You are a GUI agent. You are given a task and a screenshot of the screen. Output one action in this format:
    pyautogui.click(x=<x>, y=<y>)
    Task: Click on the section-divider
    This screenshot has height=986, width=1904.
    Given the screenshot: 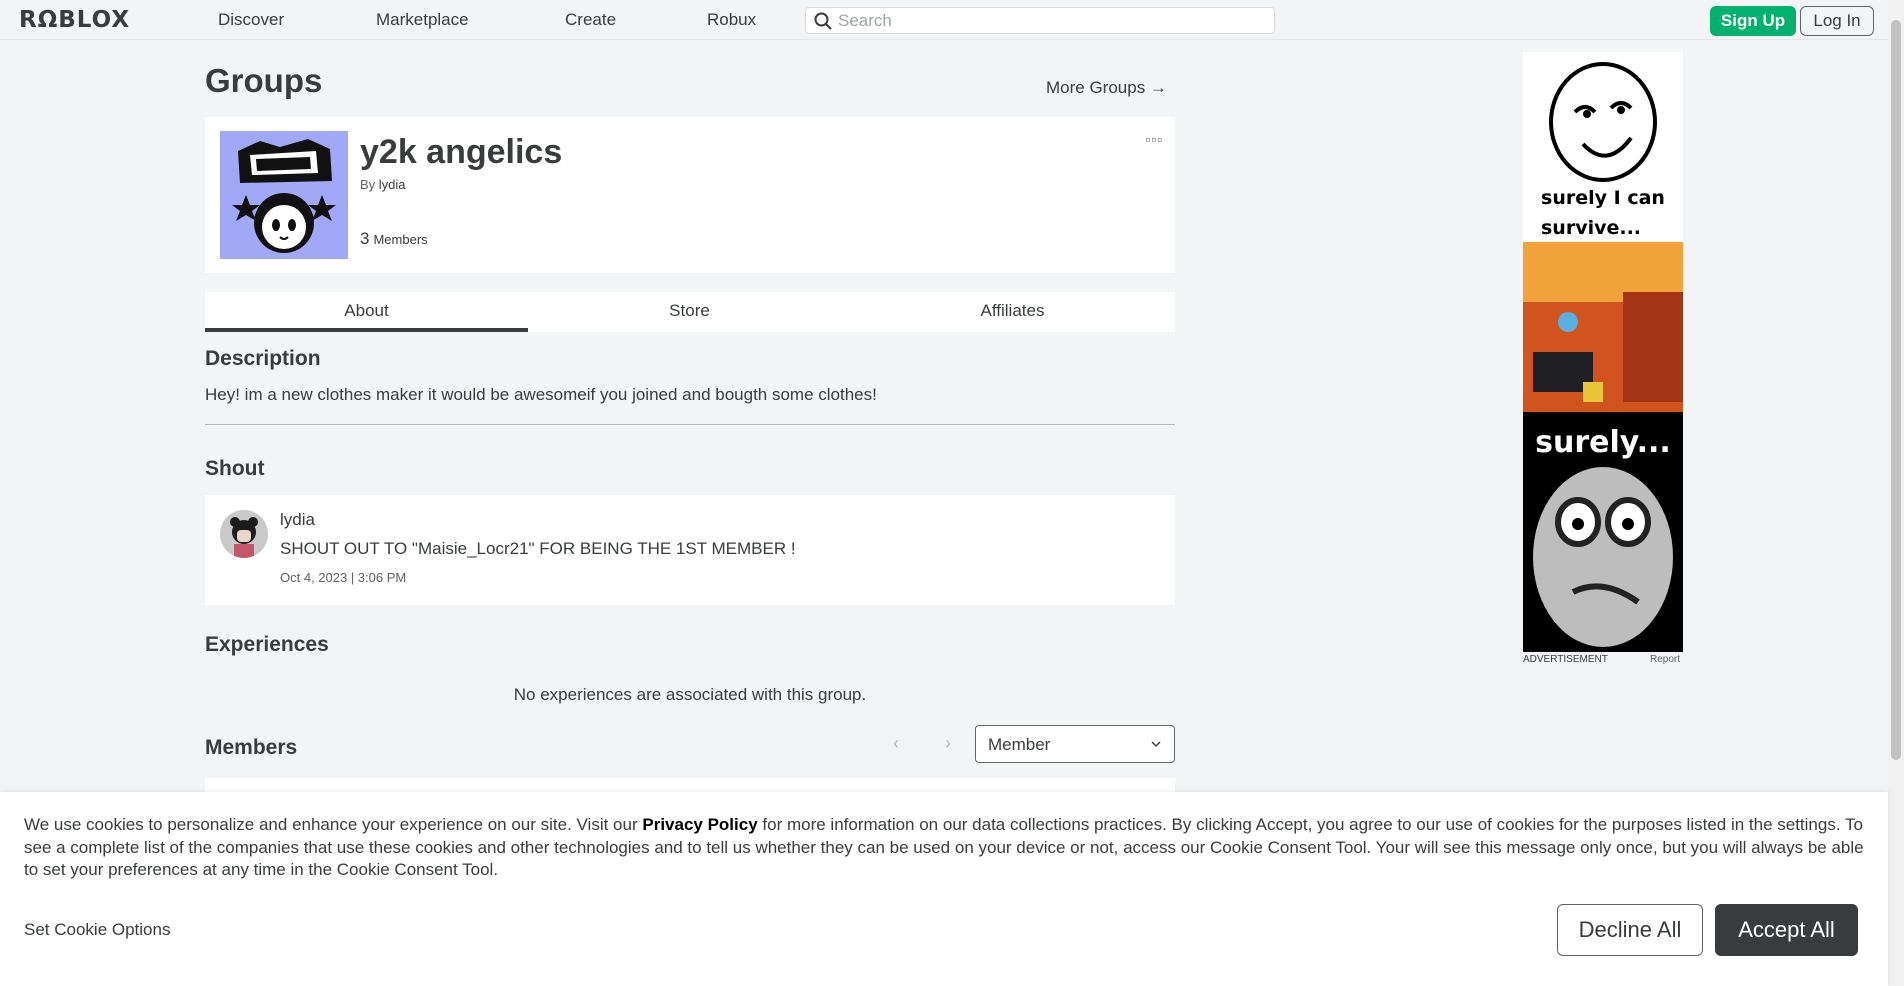 What is the action you would take?
    pyautogui.click(x=690, y=424)
    